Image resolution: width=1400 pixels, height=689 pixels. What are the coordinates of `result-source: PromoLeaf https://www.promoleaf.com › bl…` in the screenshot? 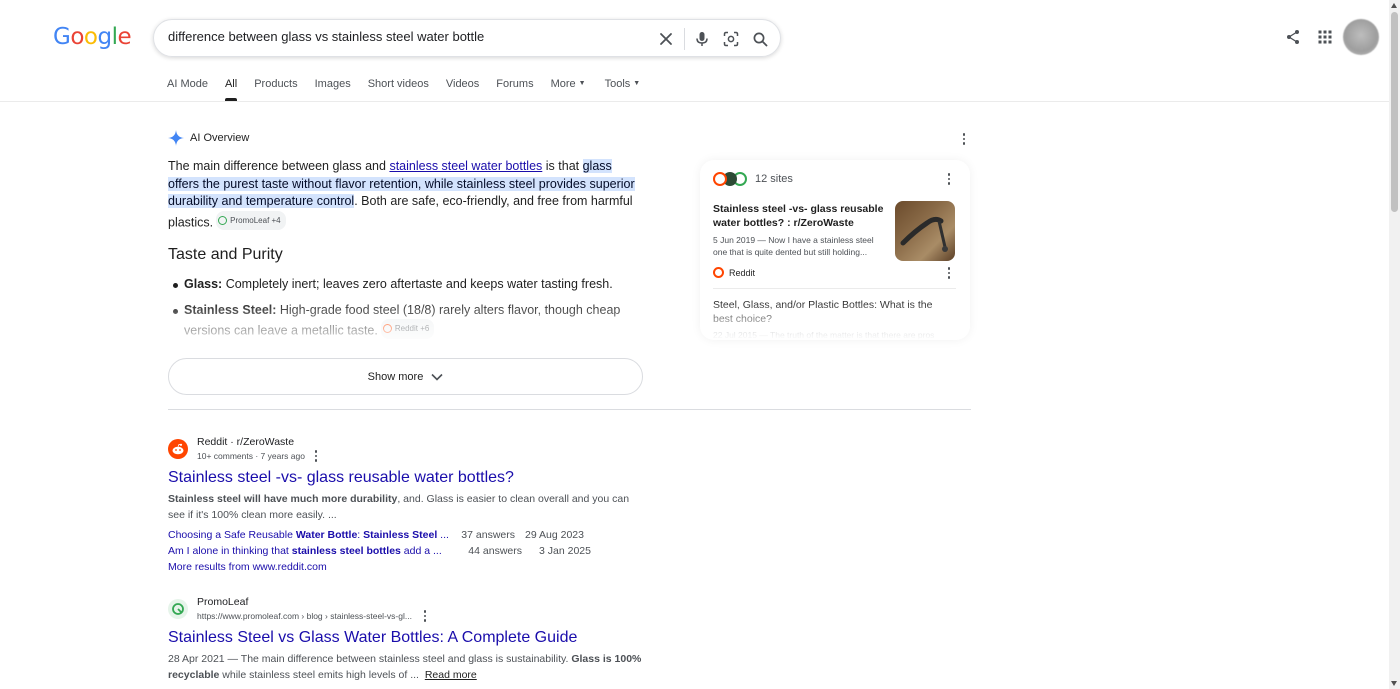 It's located at (408, 609).